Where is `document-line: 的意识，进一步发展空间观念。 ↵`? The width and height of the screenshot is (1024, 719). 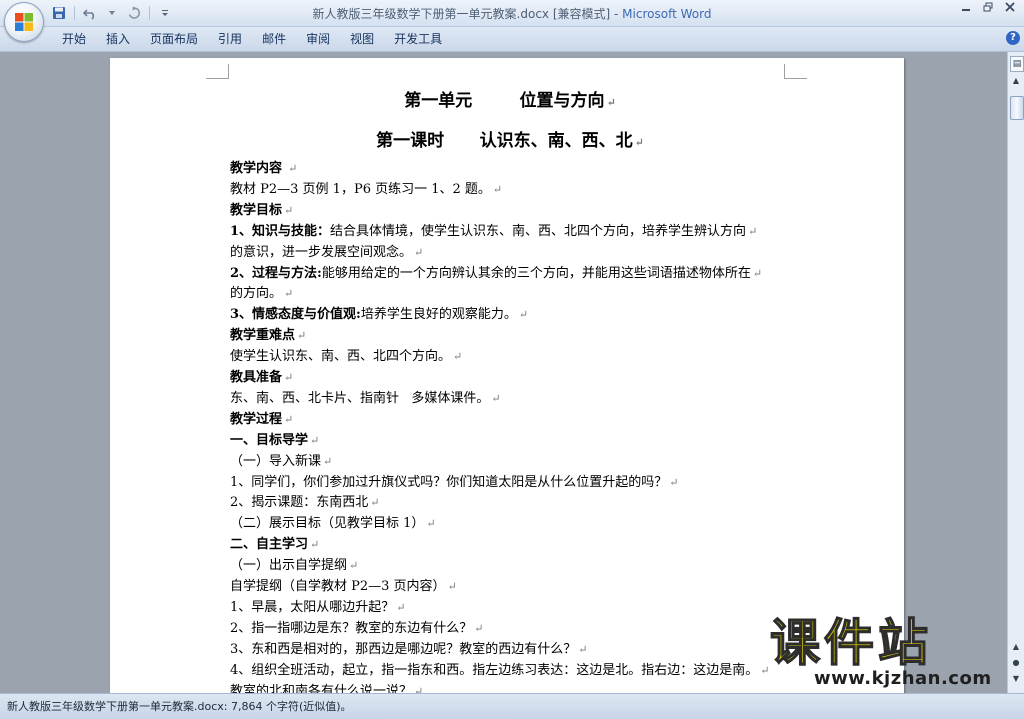 document-line: 的意识，进一步发展空间观念。 ↵ is located at coordinates (326, 253).